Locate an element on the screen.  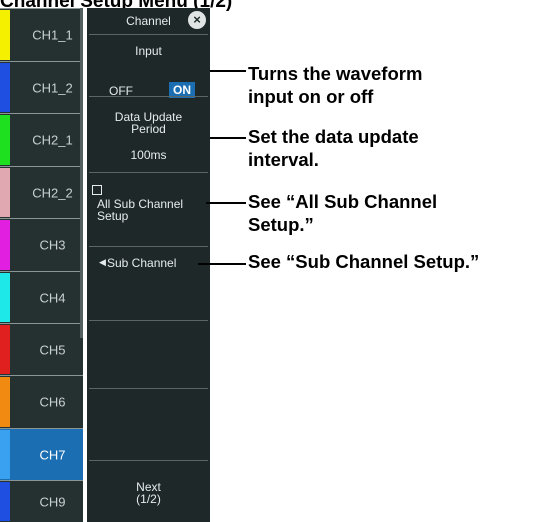
channel-item-ch3: CH3 is located at coordinates (41, 244).